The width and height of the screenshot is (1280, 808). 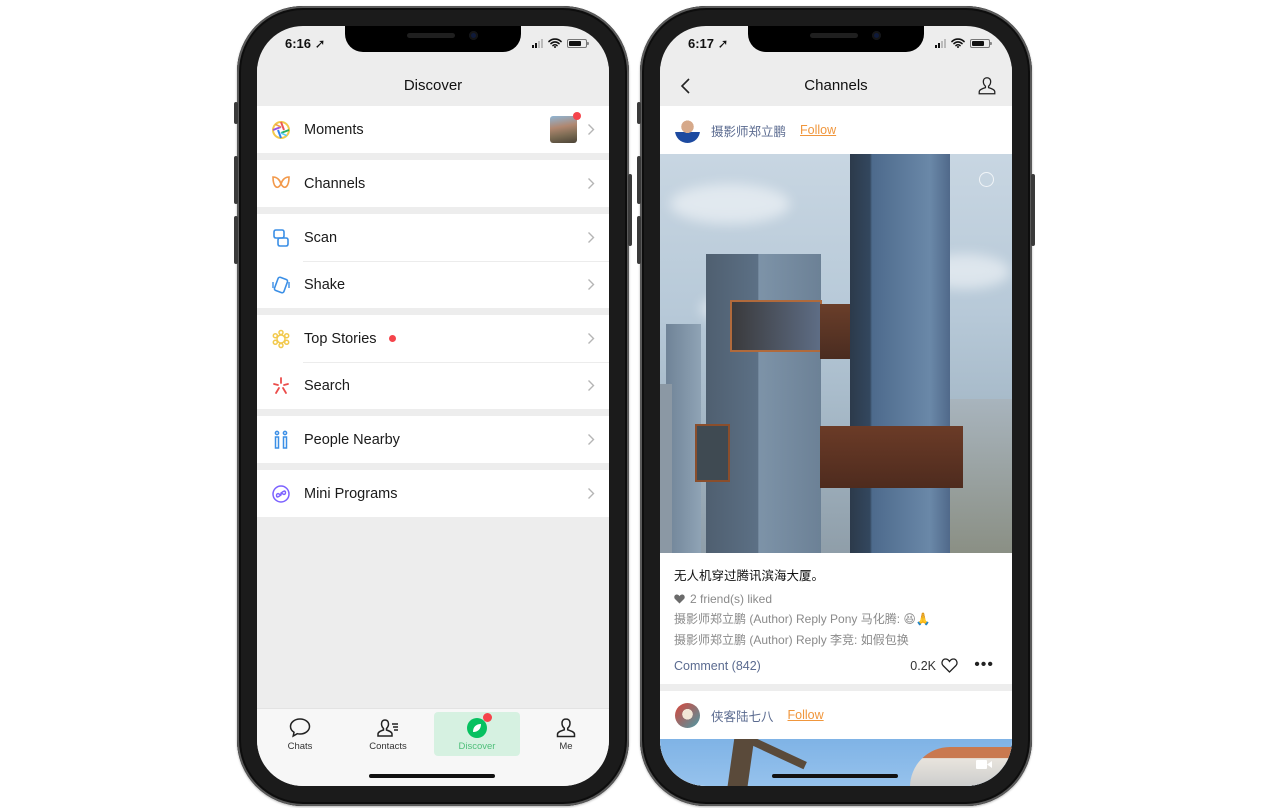 I want to click on nav-bar: Channels, so click(x=836, y=86).